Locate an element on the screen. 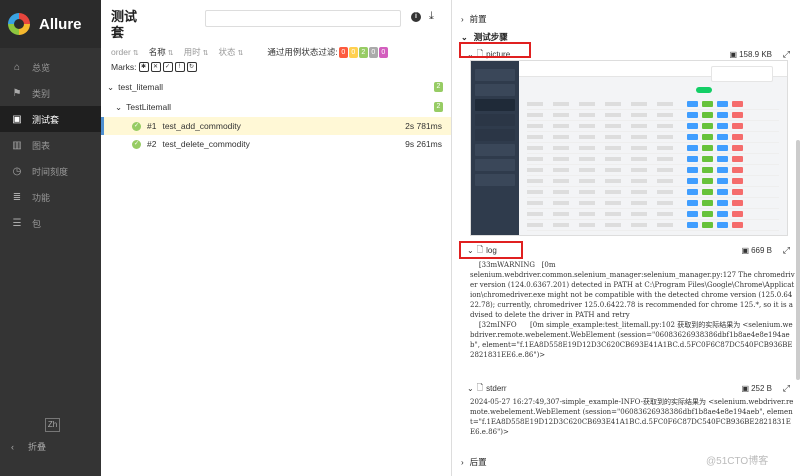 This screenshot has height=476, width=800. sort-status: 状态 ⇅ is located at coordinates (231, 52).